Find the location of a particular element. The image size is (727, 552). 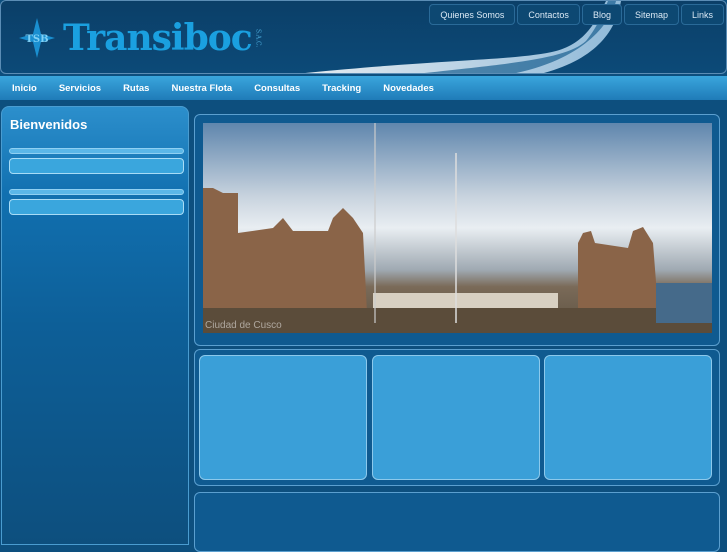

slider-caption: Ciudad de Cusco is located at coordinates (243, 325).